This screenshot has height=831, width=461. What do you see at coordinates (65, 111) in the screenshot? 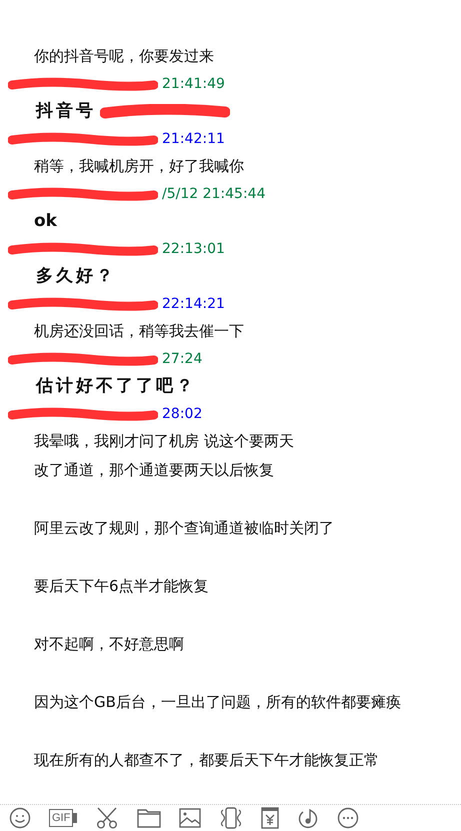
I see `message-text: 抖音号` at bounding box center [65, 111].